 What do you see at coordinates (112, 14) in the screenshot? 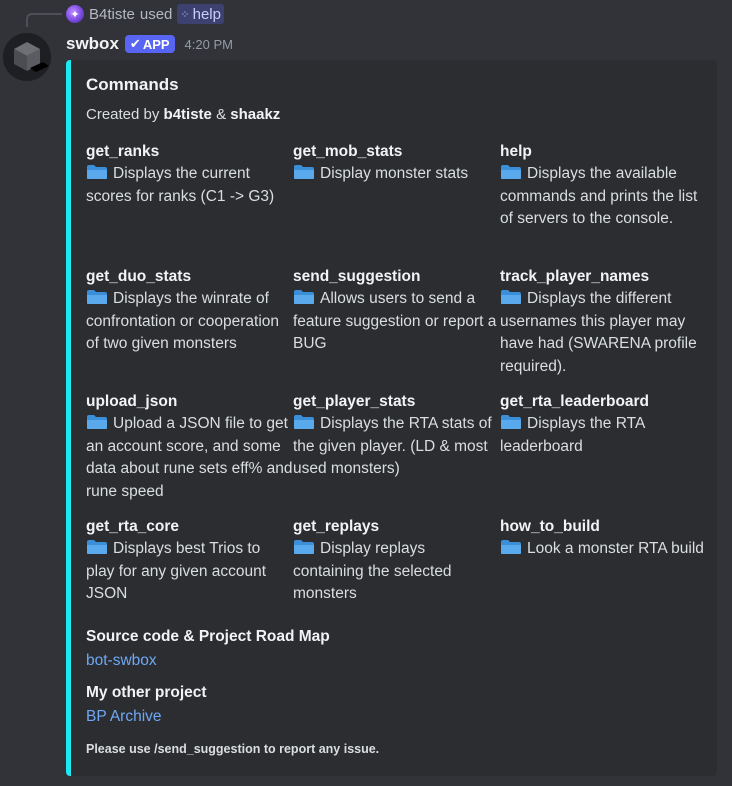
I see `reply-username: B4tiste` at bounding box center [112, 14].